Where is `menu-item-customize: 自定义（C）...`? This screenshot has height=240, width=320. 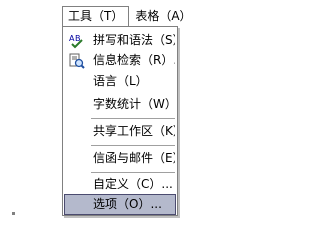
menu-item-customize: 自定义（C）... is located at coordinates (120, 184).